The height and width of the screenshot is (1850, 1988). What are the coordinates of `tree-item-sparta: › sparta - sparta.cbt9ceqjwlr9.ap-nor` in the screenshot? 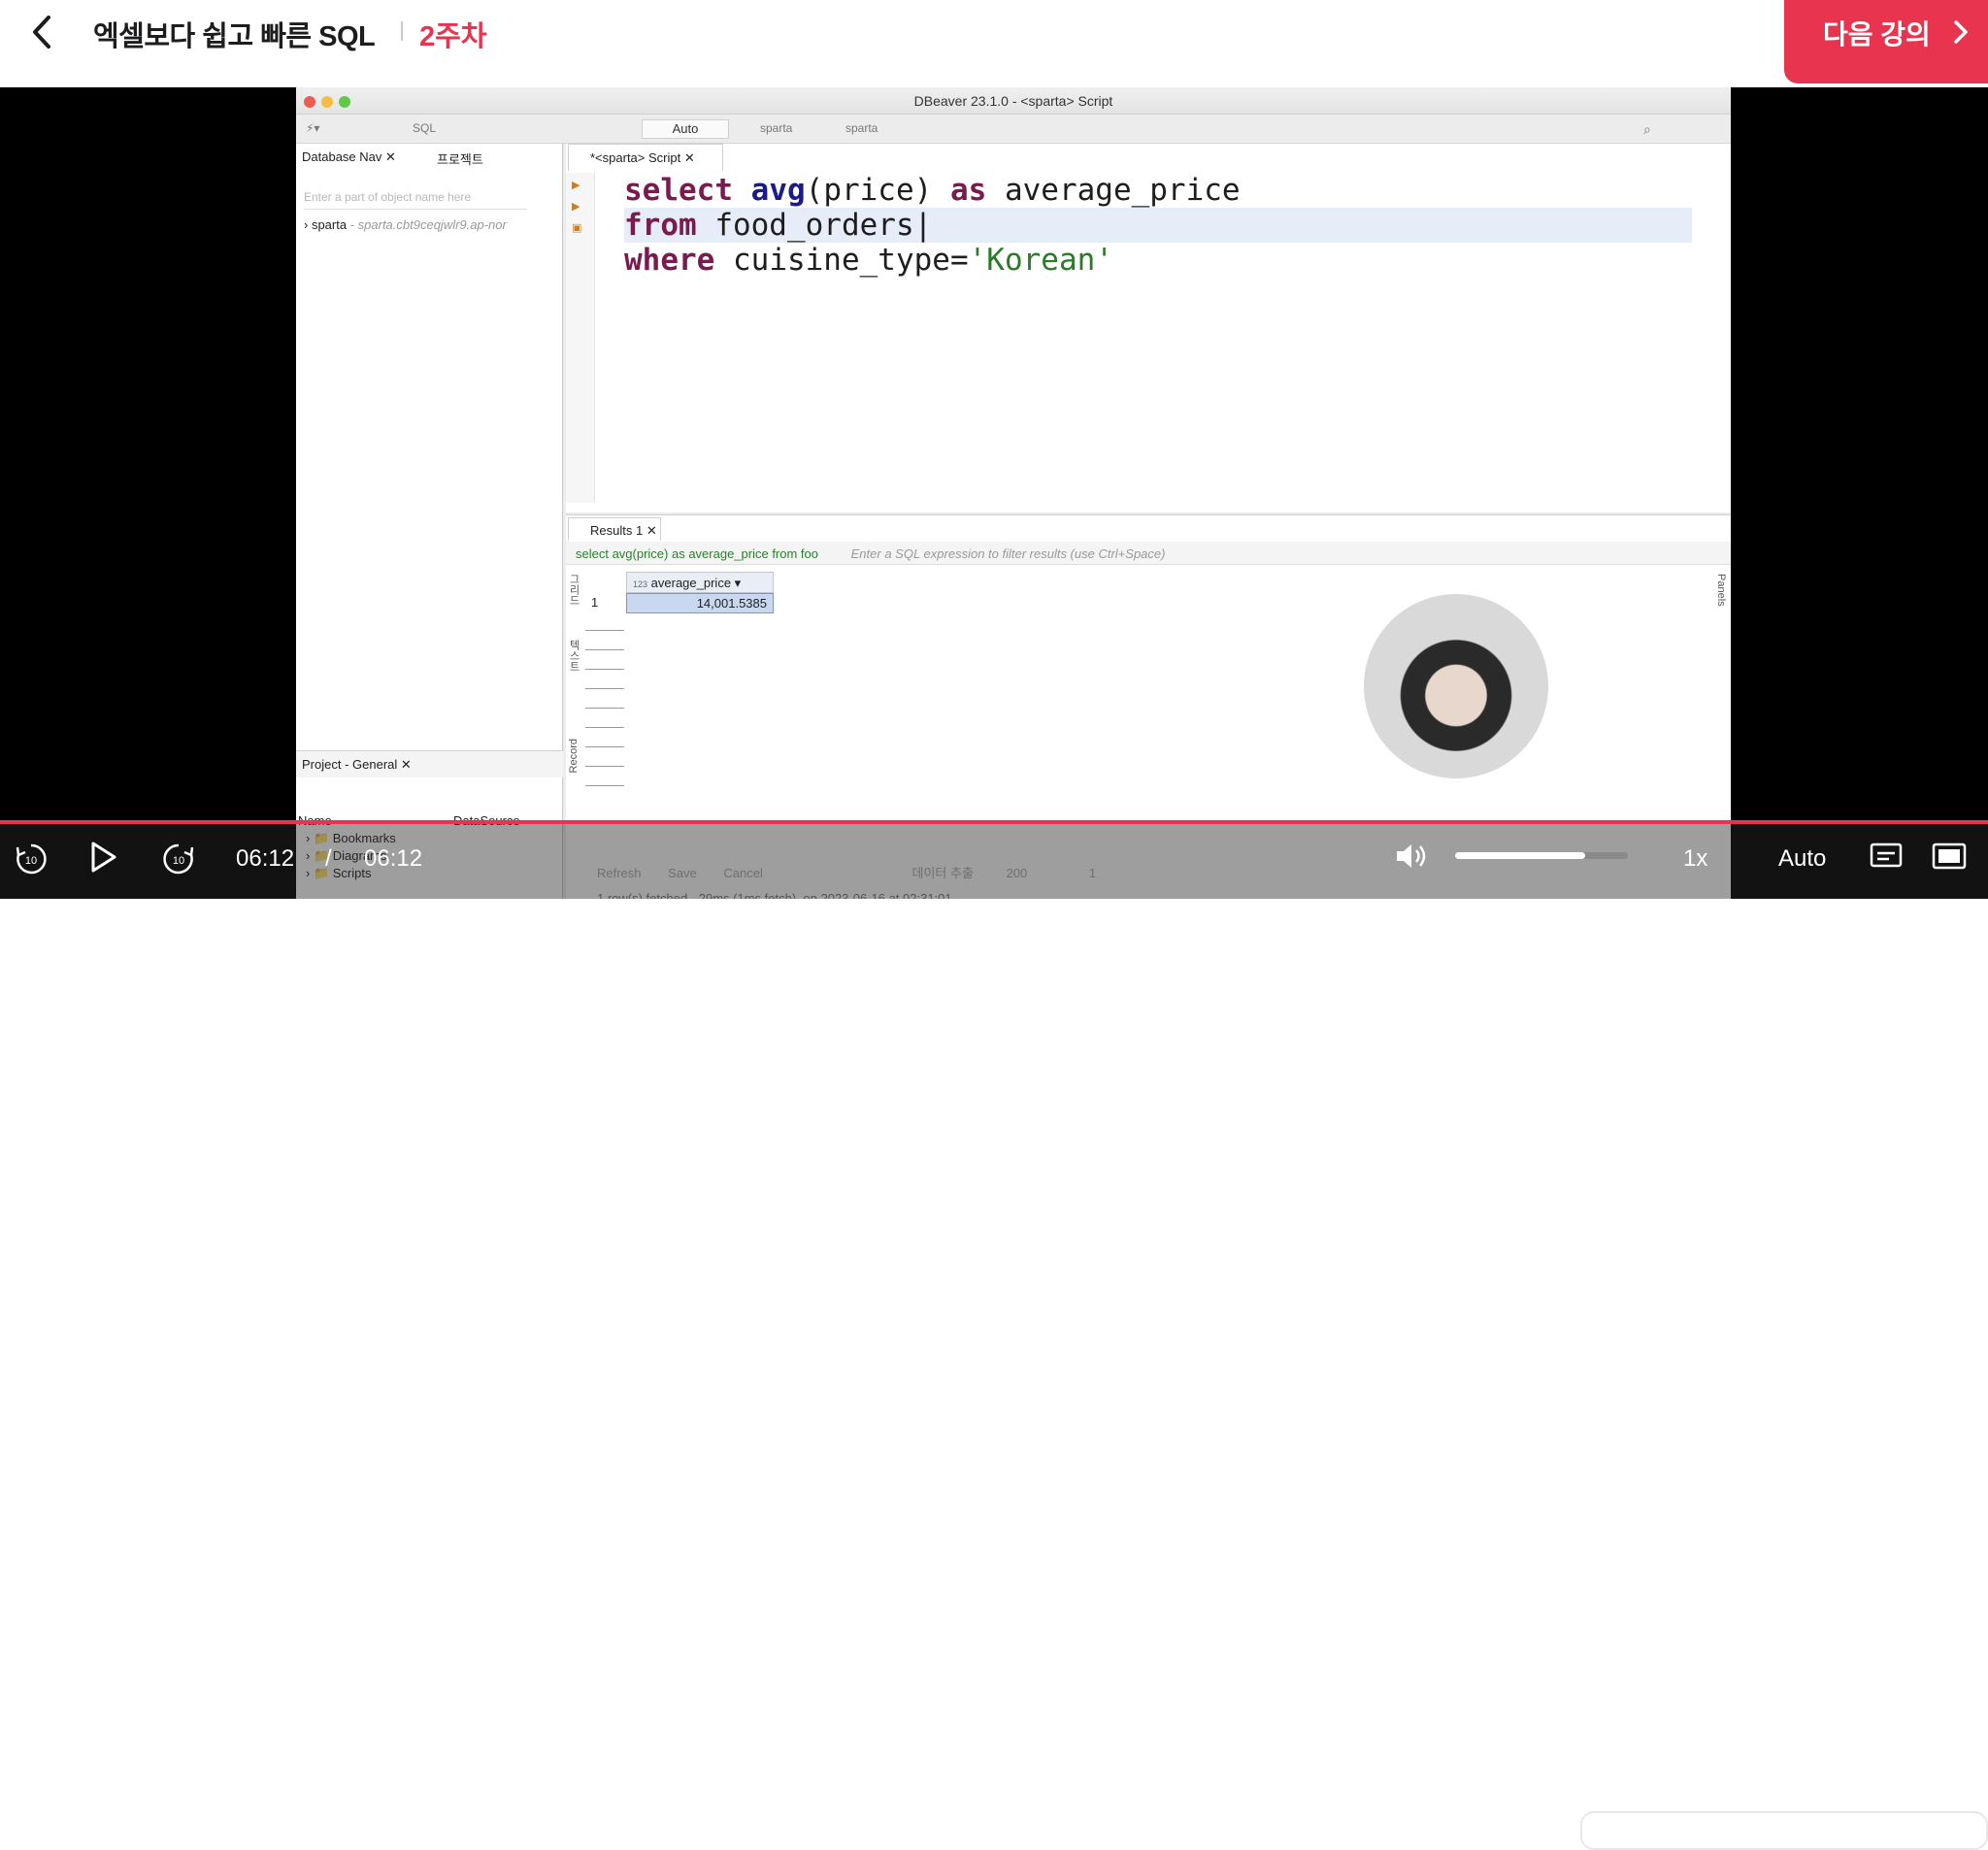 It's located at (406, 224).